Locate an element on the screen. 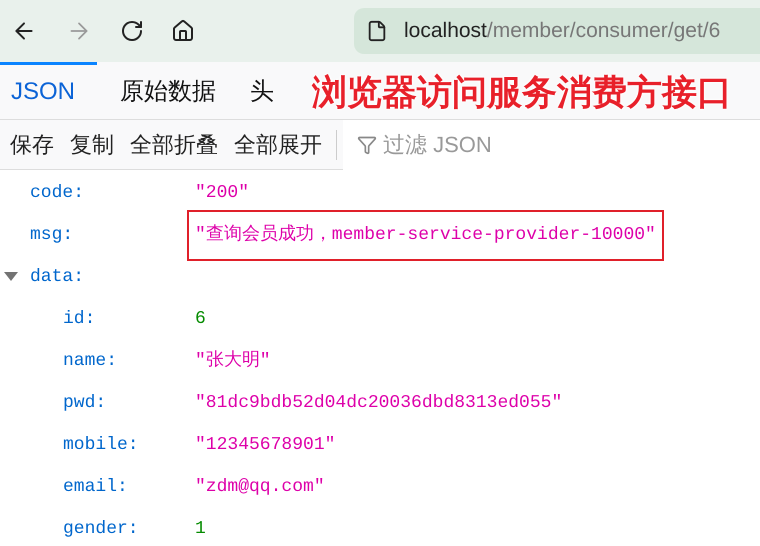  json-value: "zdm@qq.com" is located at coordinates (260, 487).